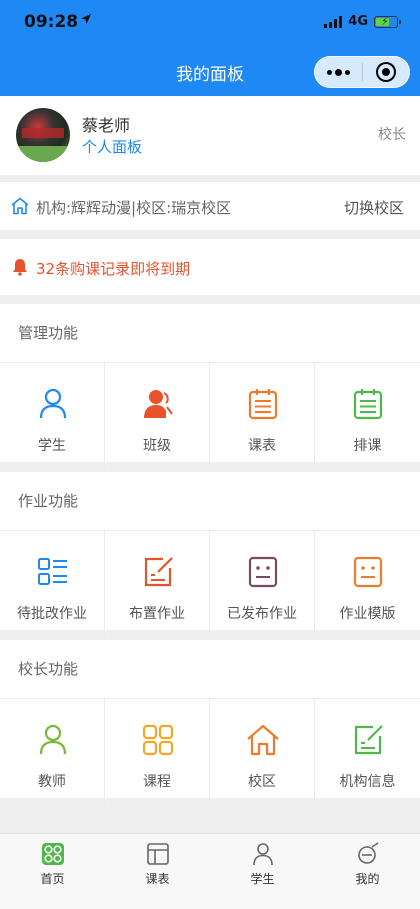 The image size is (420, 909). I want to click on grid-item-label: 机构信息, so click(367, 782).